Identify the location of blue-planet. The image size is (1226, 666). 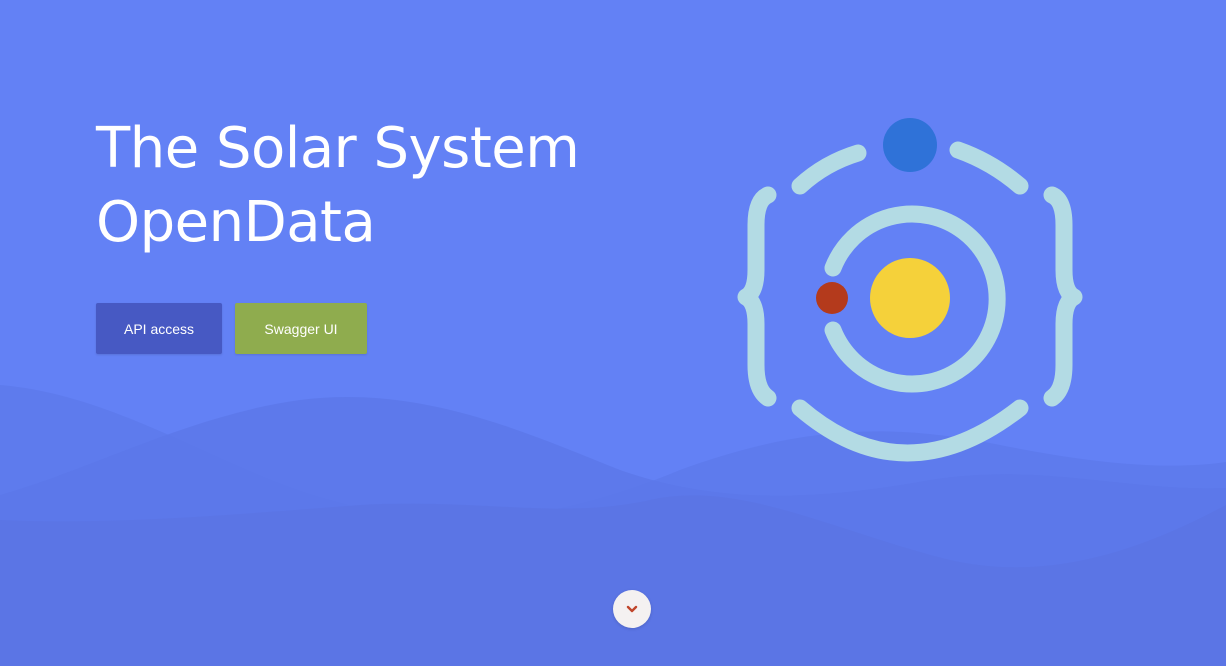
(910, 145).